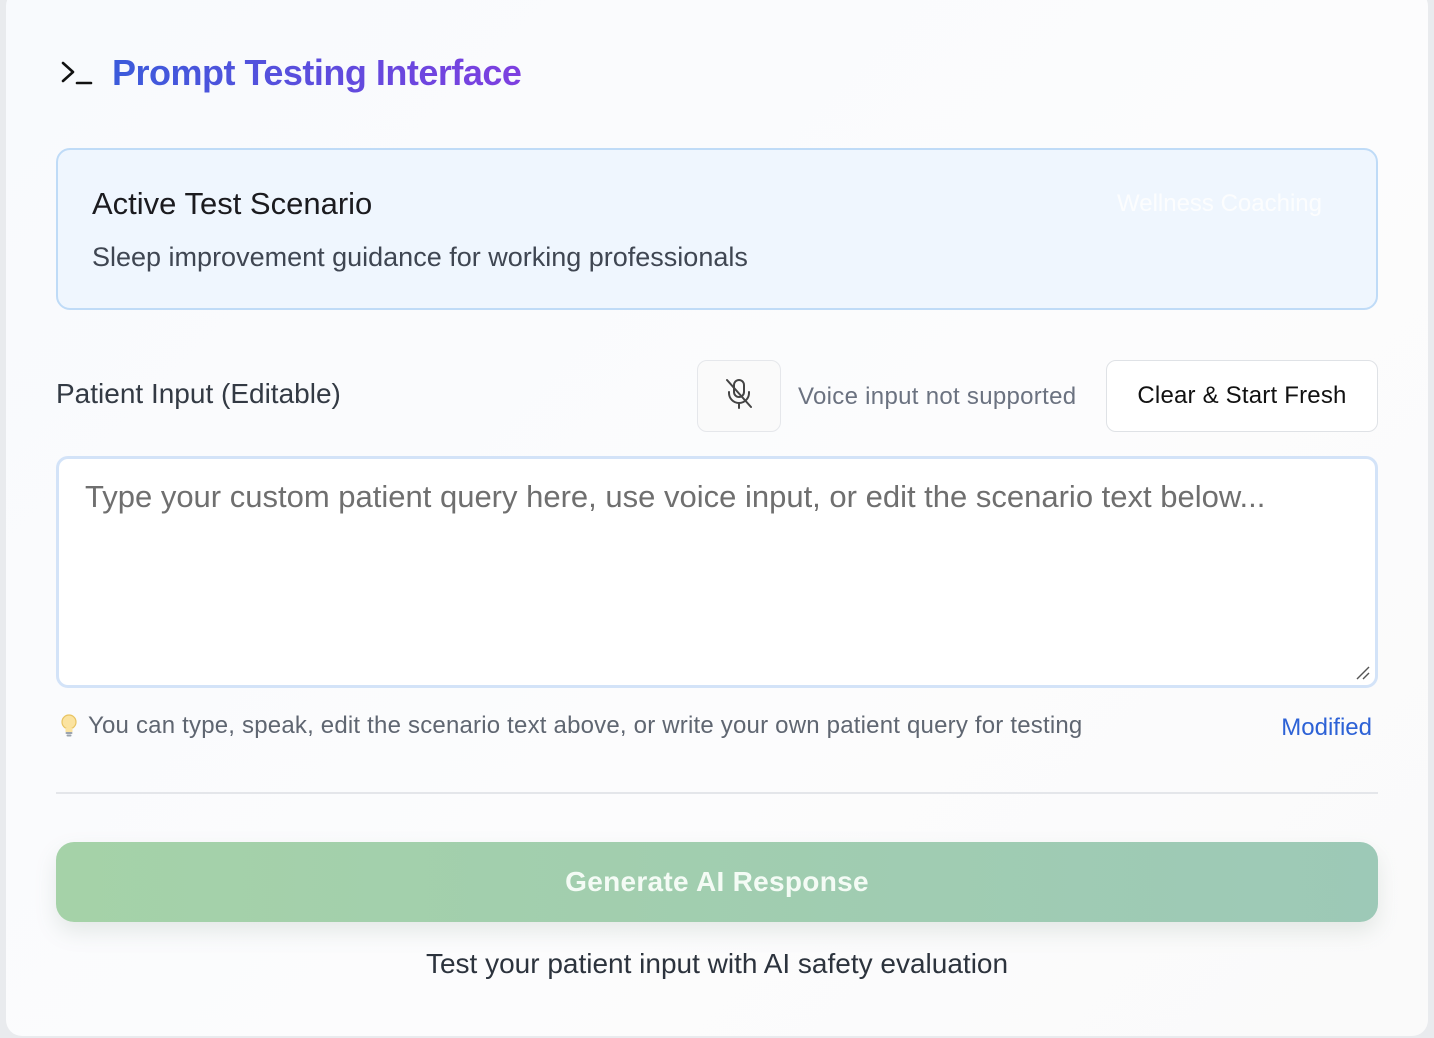 Image resolution: width=1434 pixels, height=1038 pixels. I want to click on voice-input-button, so click(739, 396).